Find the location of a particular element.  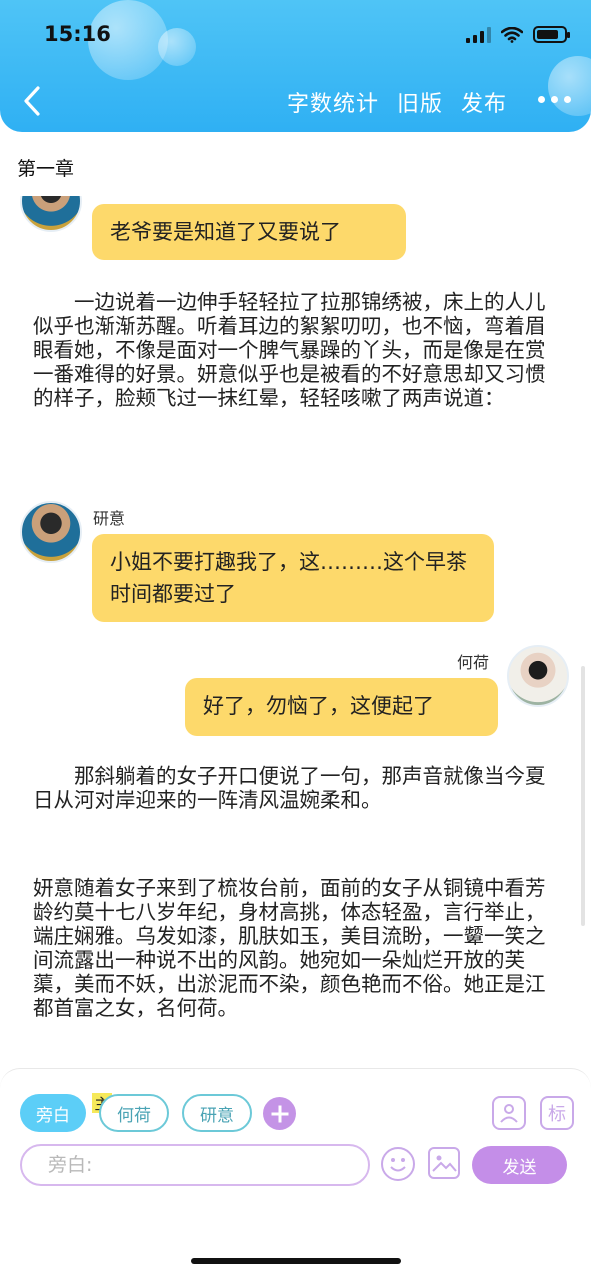

role-chip-yanyi: 研意 is located at coordinates (217, 1113).